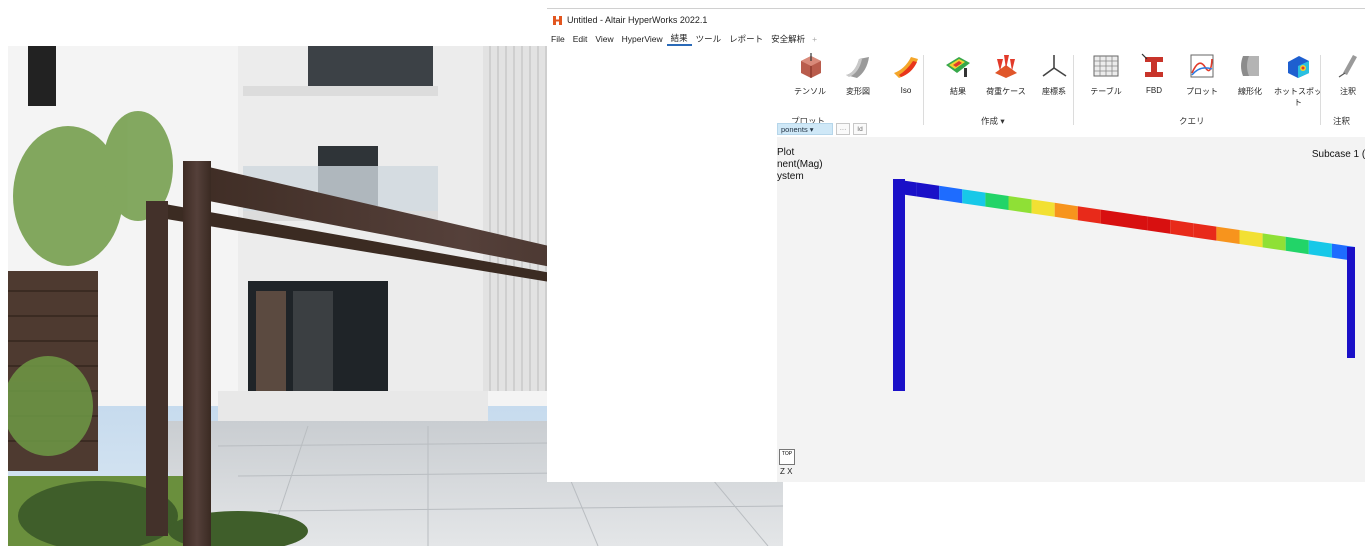 The image size is (1365, 556). What do you see at coordinates (857, 67) in the screenshot?
I see `deform-icon` at bounding box center [857, 67].